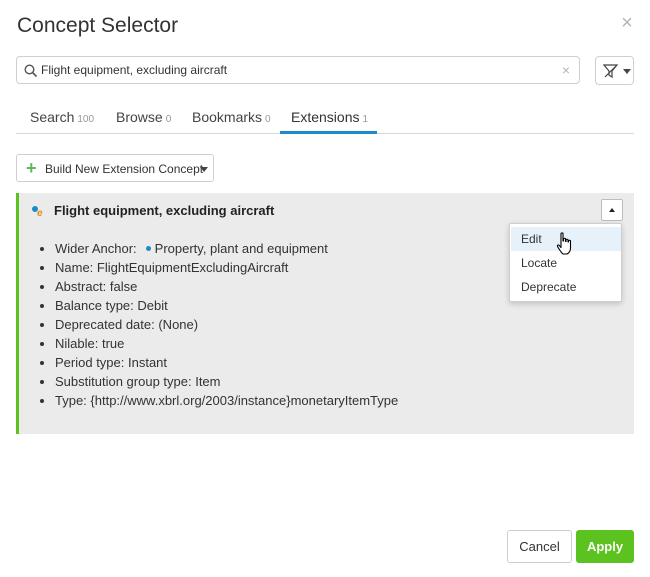 The width and height of the screenshot is (650, 577). I want to click on search-field: ×, so click(298, 70).